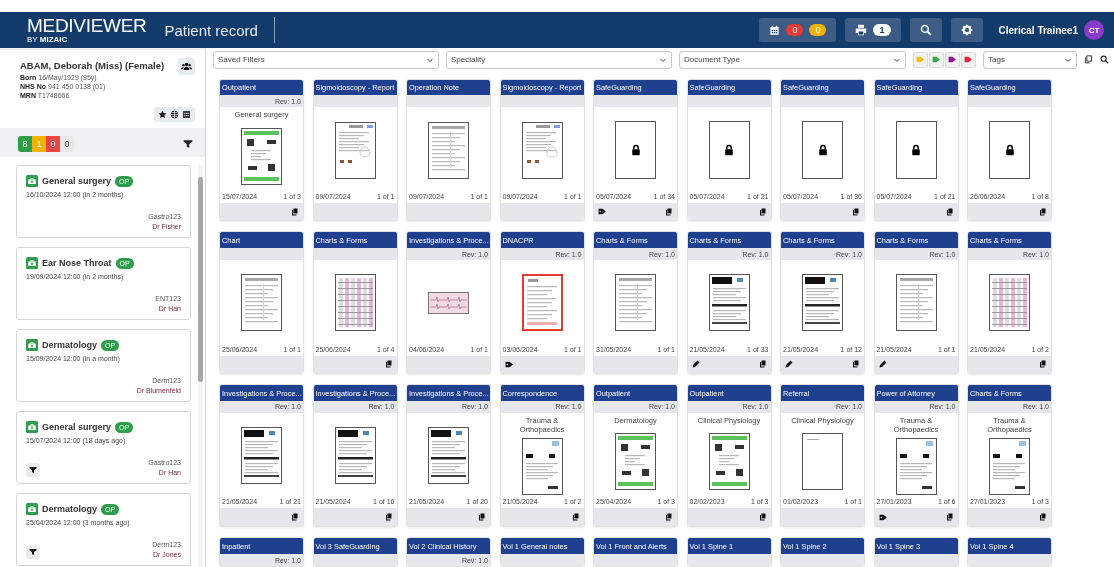 This screenshot has height=567, width=1114. Describe the element at coordinates (93, 65) in the screenshot. I see `patient-name: ABAM, Deborah (Miss) (Female)` at that location.